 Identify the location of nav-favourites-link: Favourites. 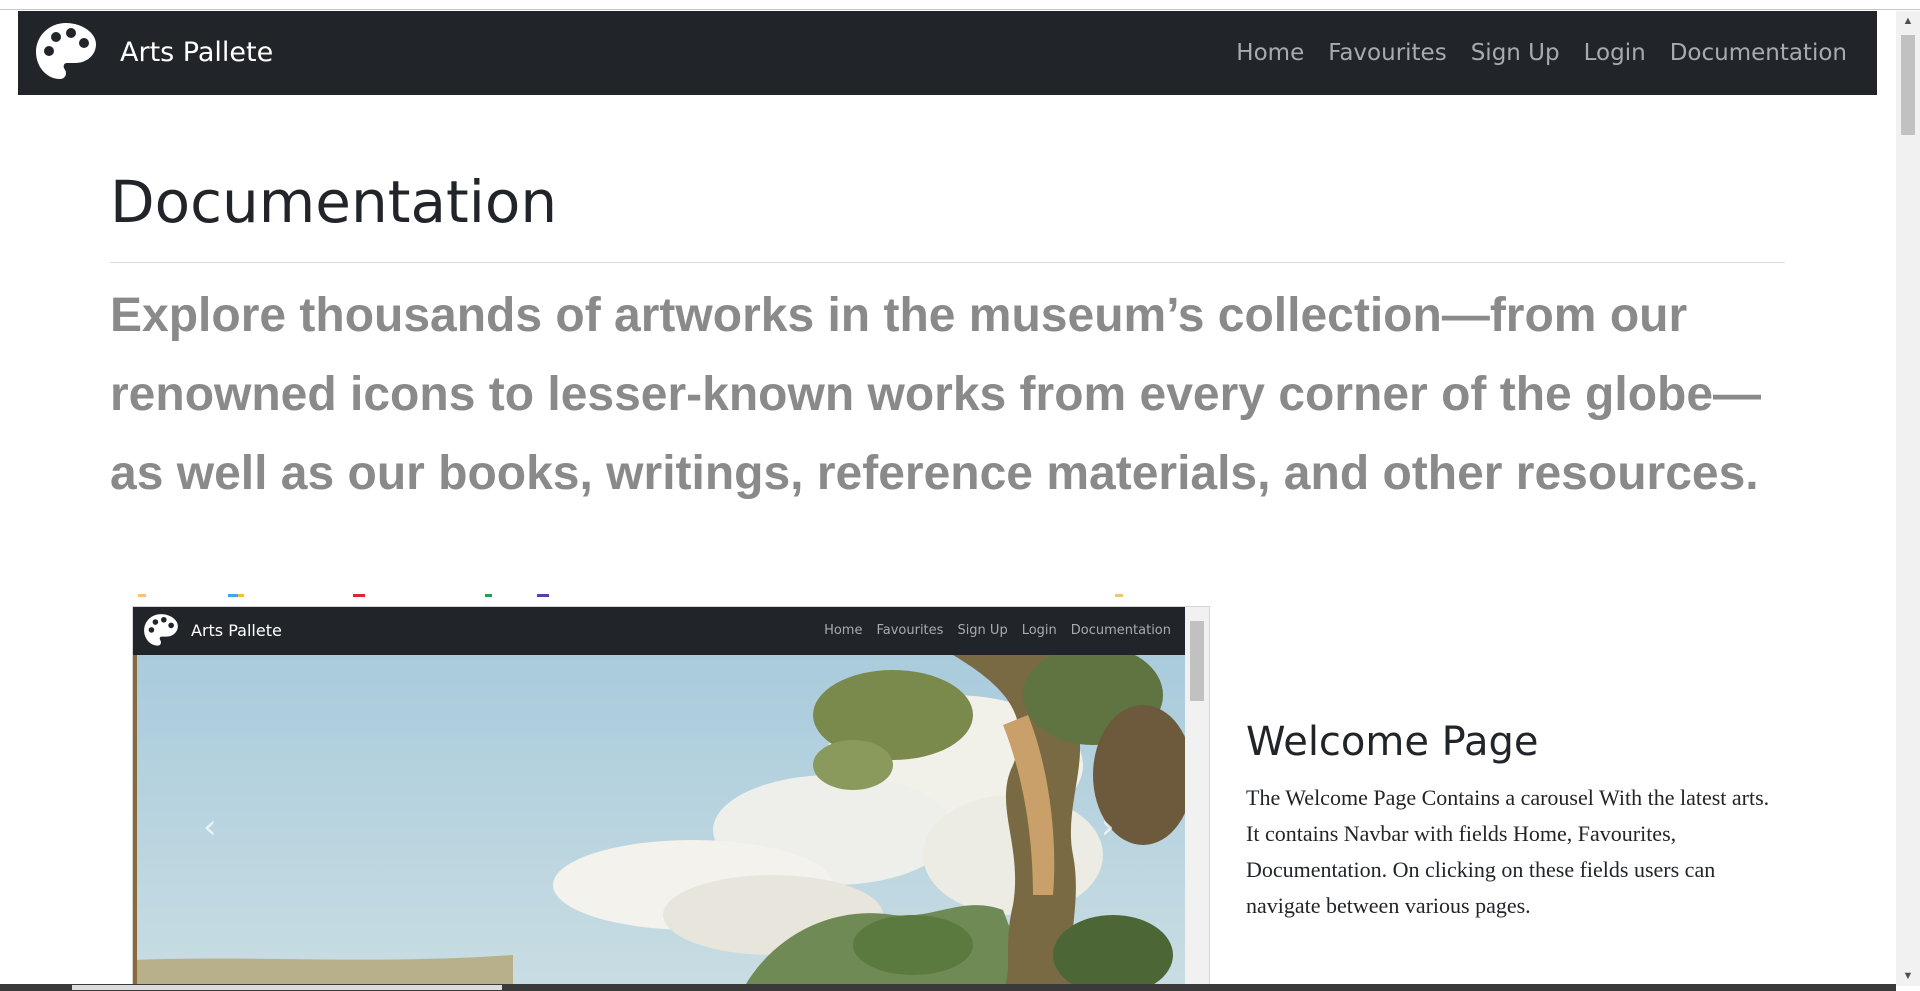
(1387, 53).